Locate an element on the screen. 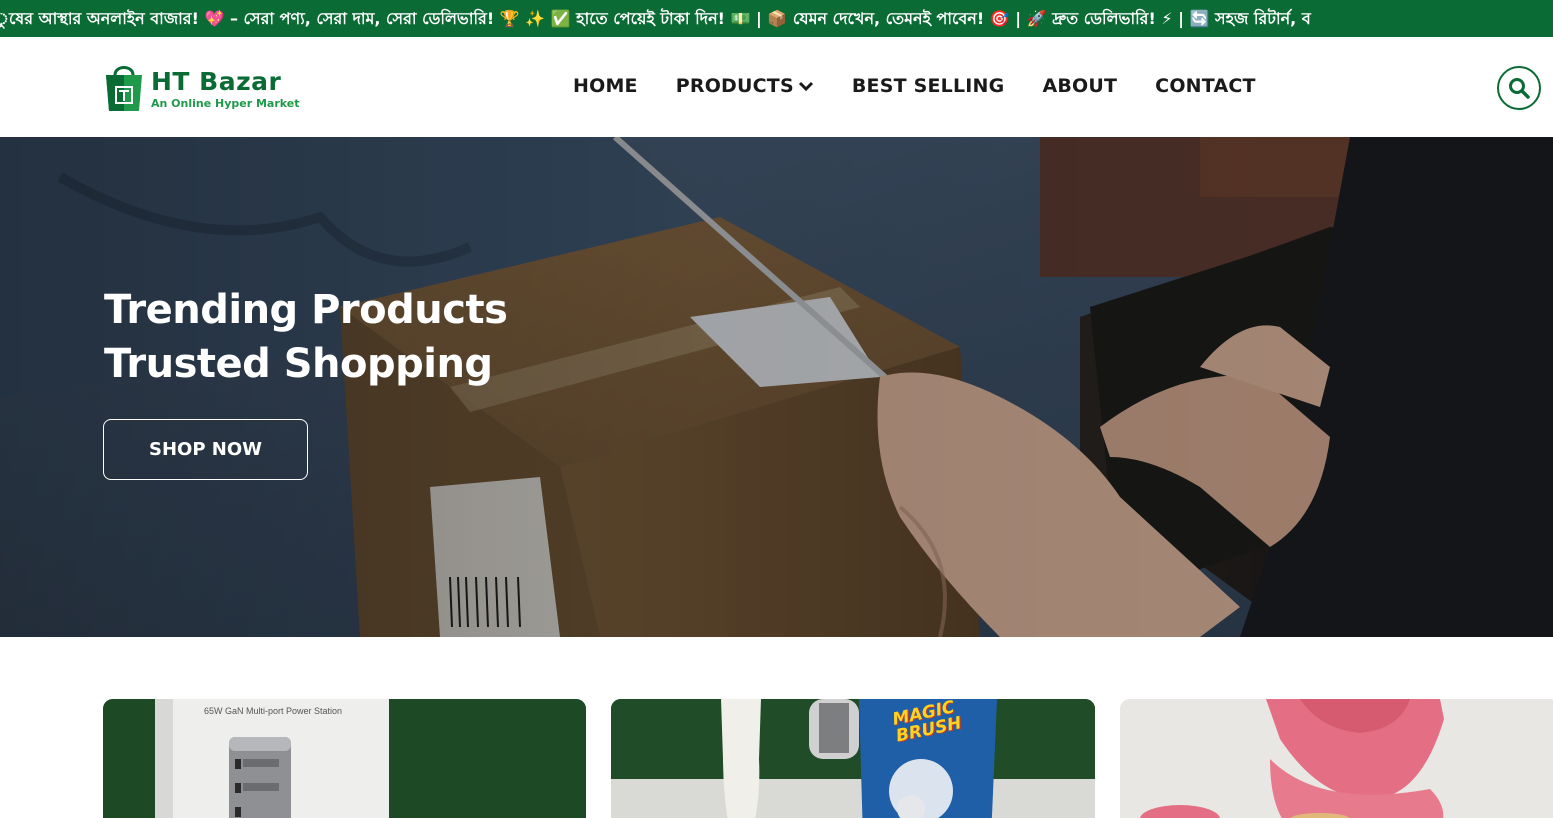 The height and width of the screenshot is (818, 1553). product-card: 65W GaN Multi-port Power Station is located at coordinates (344, 758).